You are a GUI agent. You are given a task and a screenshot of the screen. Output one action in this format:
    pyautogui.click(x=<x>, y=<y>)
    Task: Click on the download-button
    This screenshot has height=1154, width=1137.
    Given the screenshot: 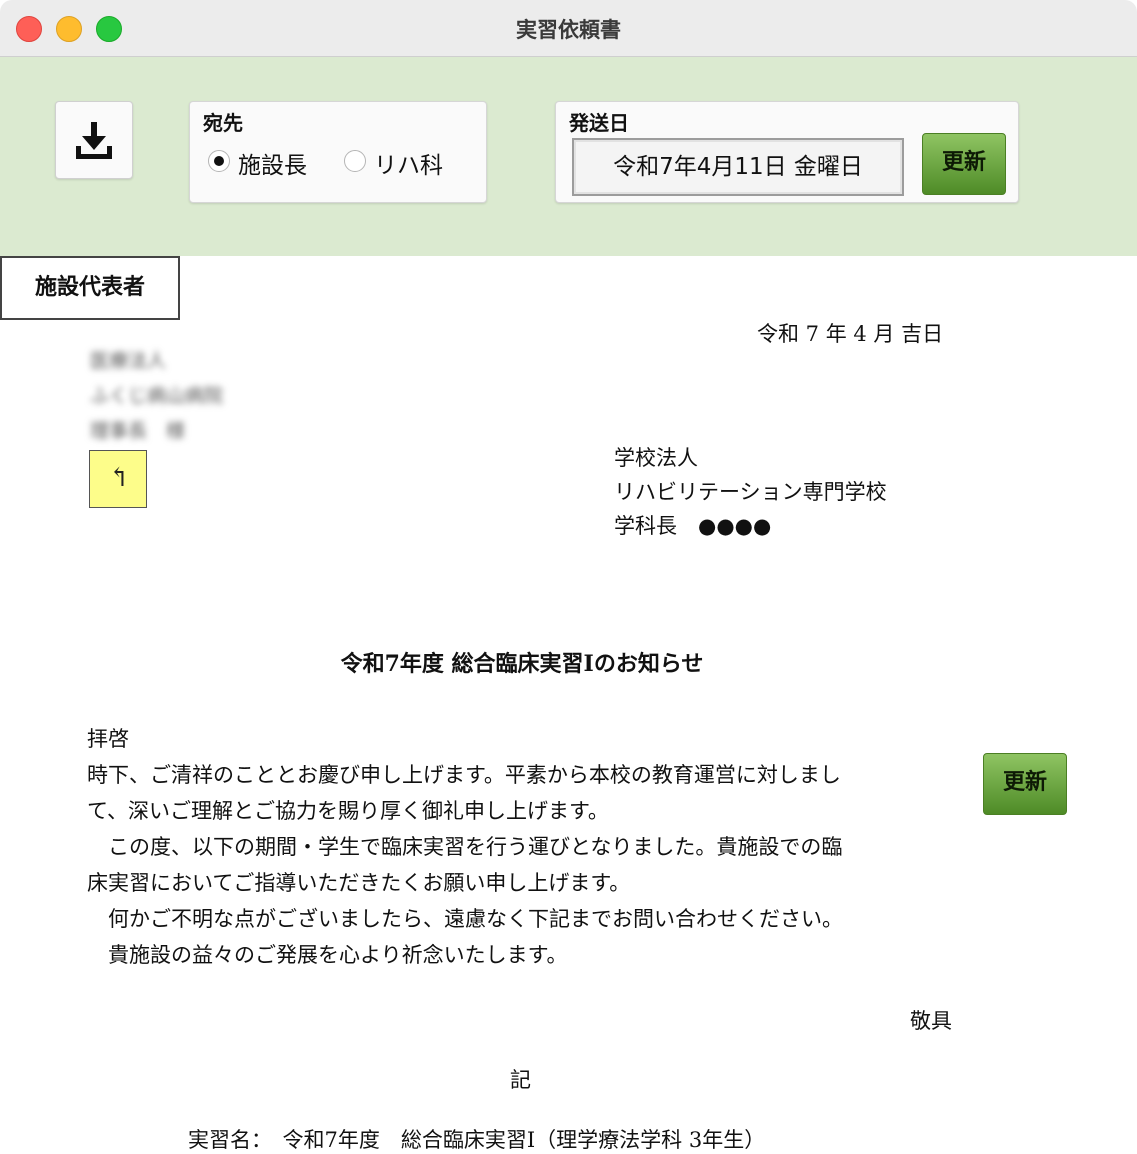 What is the action you would take?
    pyautogui.click(x=94, y=140)
    